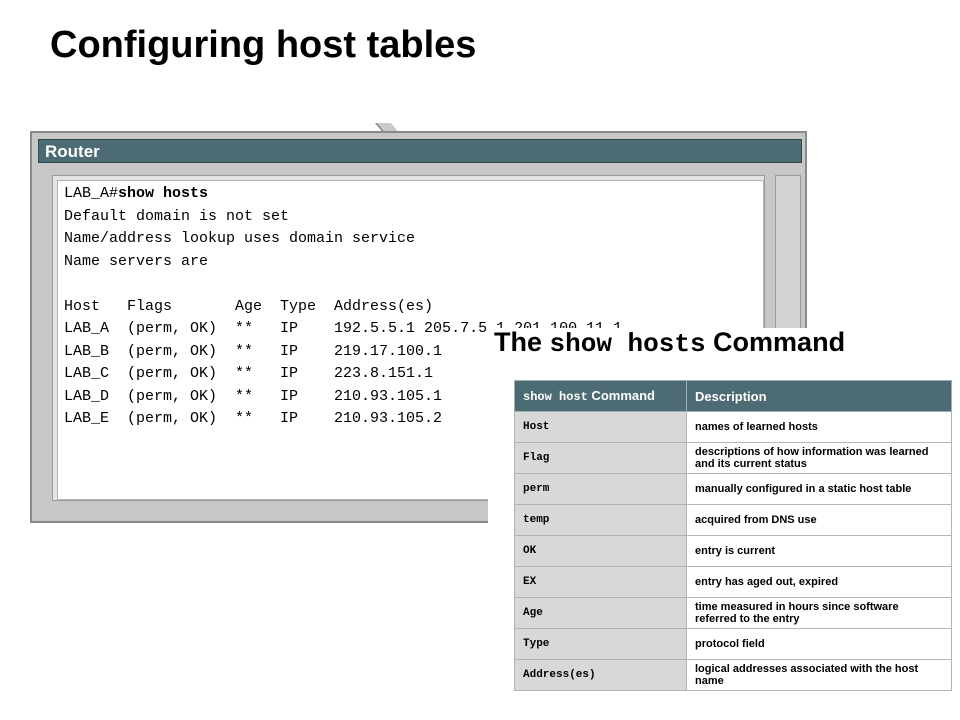  What do you see at coordinates (819, 551) in the screenshot?
I see `table-cell-description: entry is current` at bounding box center [819, 551].